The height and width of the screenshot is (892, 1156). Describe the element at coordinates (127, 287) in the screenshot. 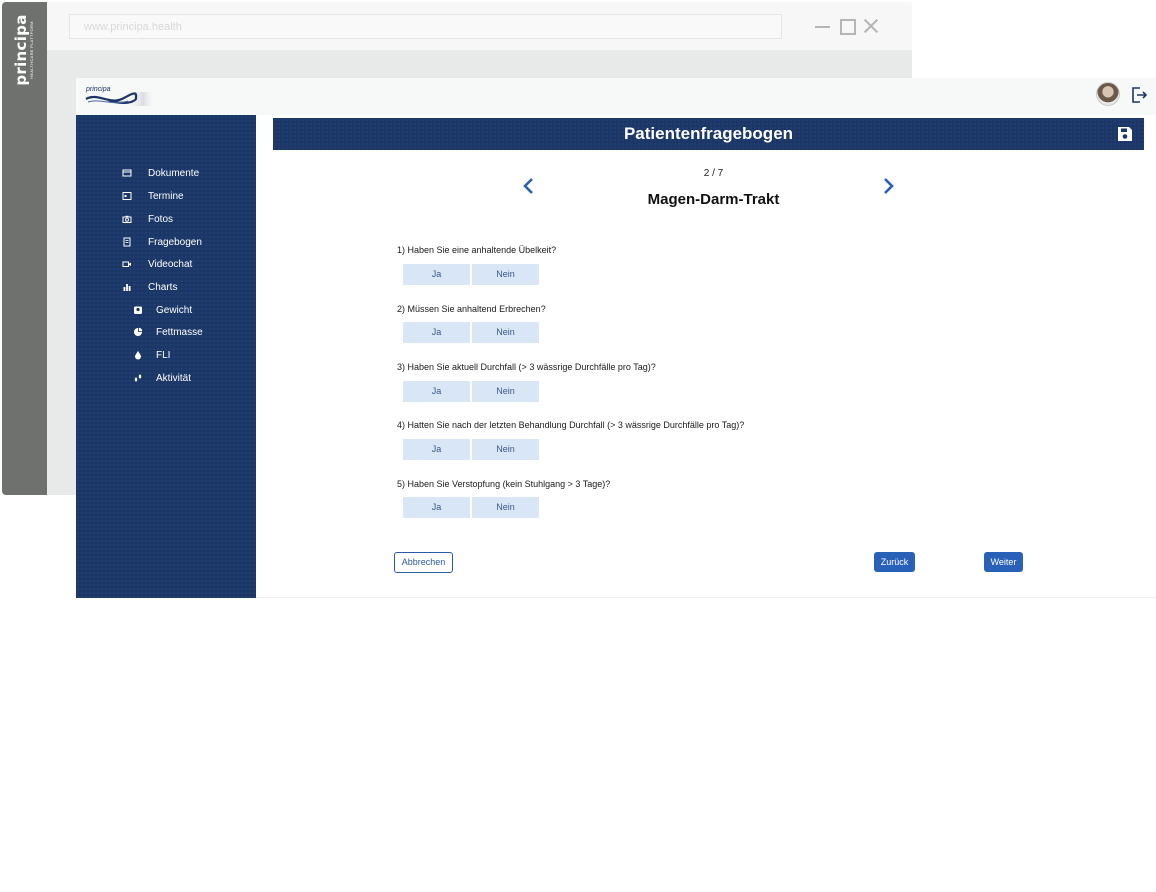

I see `chart-icon` at that location.